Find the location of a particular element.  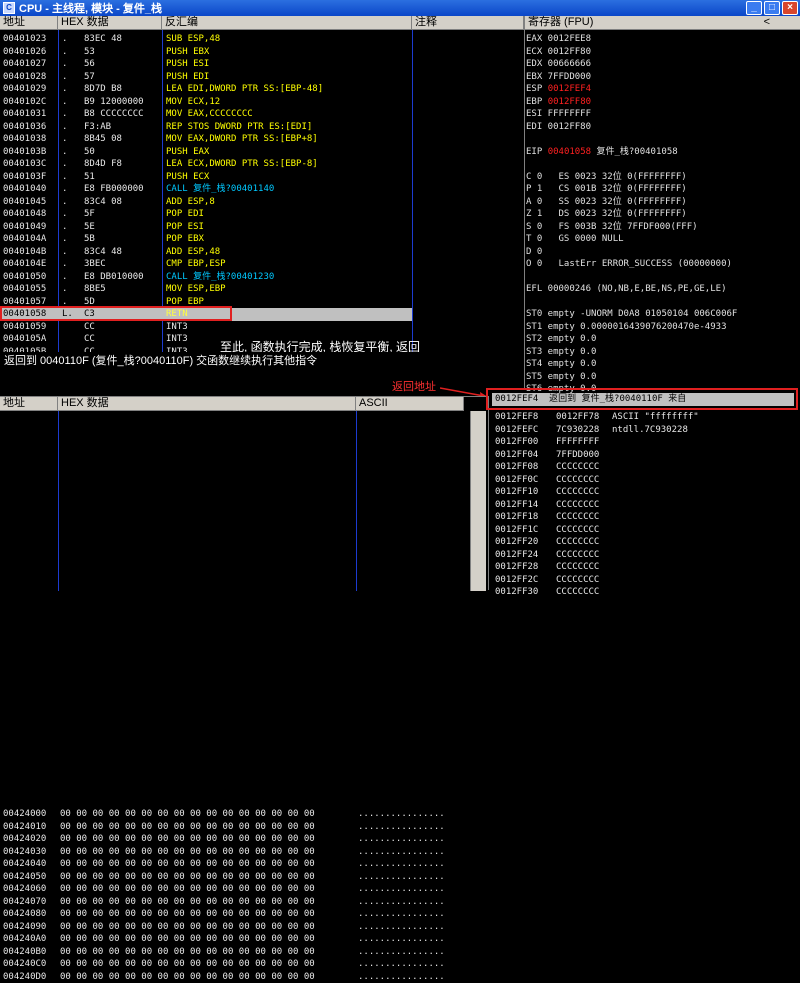

disasm-row: 0040102C.B9 12000000MOV ECX,12 is located at coordinates (206, 102).